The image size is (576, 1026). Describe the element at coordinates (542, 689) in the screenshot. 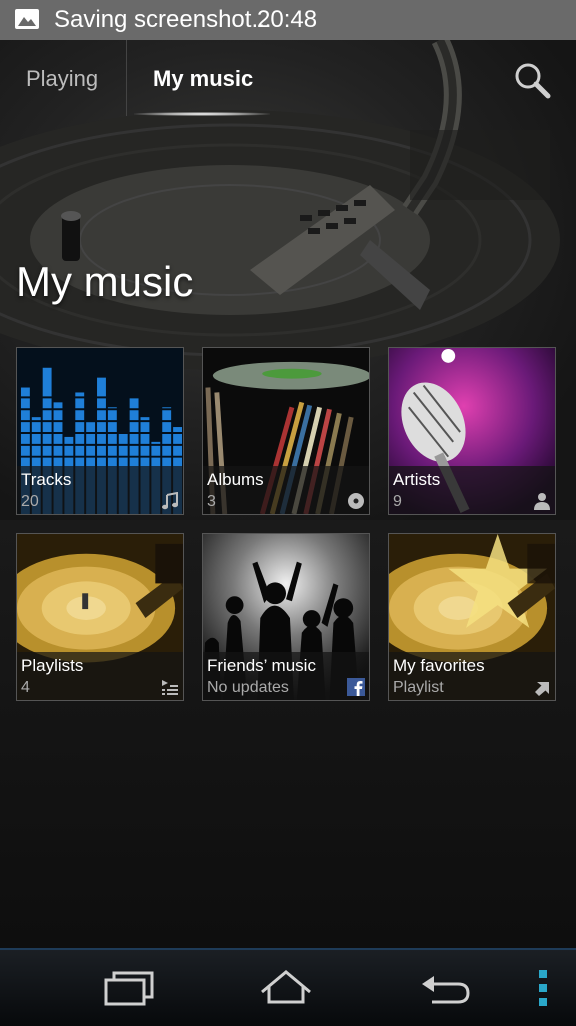

I see `shortcut-arrow-icon` at that location.